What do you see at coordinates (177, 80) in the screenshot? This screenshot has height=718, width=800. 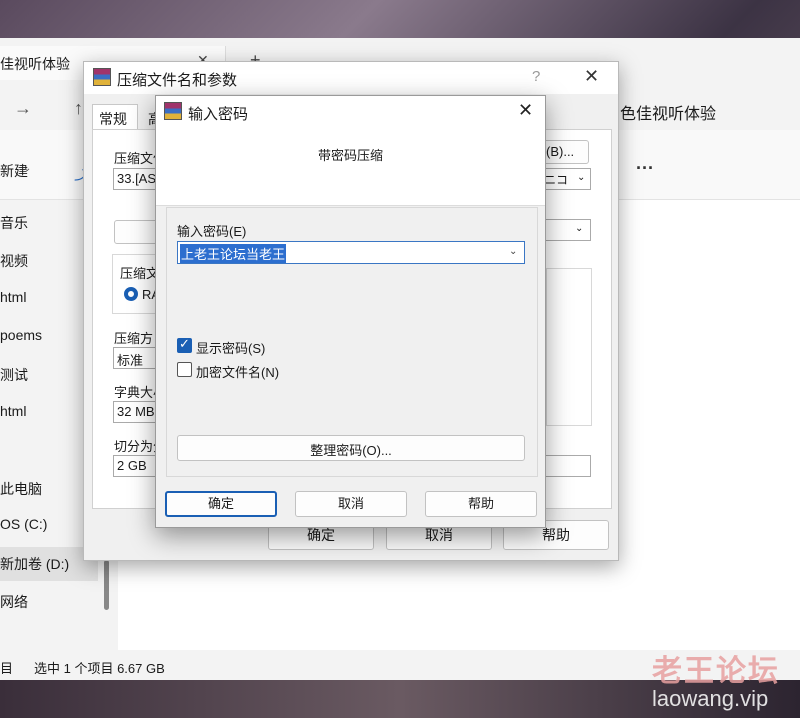 I see `archive-dialog-title: 压缩文件名和参数` at bounding box center [177, 80].